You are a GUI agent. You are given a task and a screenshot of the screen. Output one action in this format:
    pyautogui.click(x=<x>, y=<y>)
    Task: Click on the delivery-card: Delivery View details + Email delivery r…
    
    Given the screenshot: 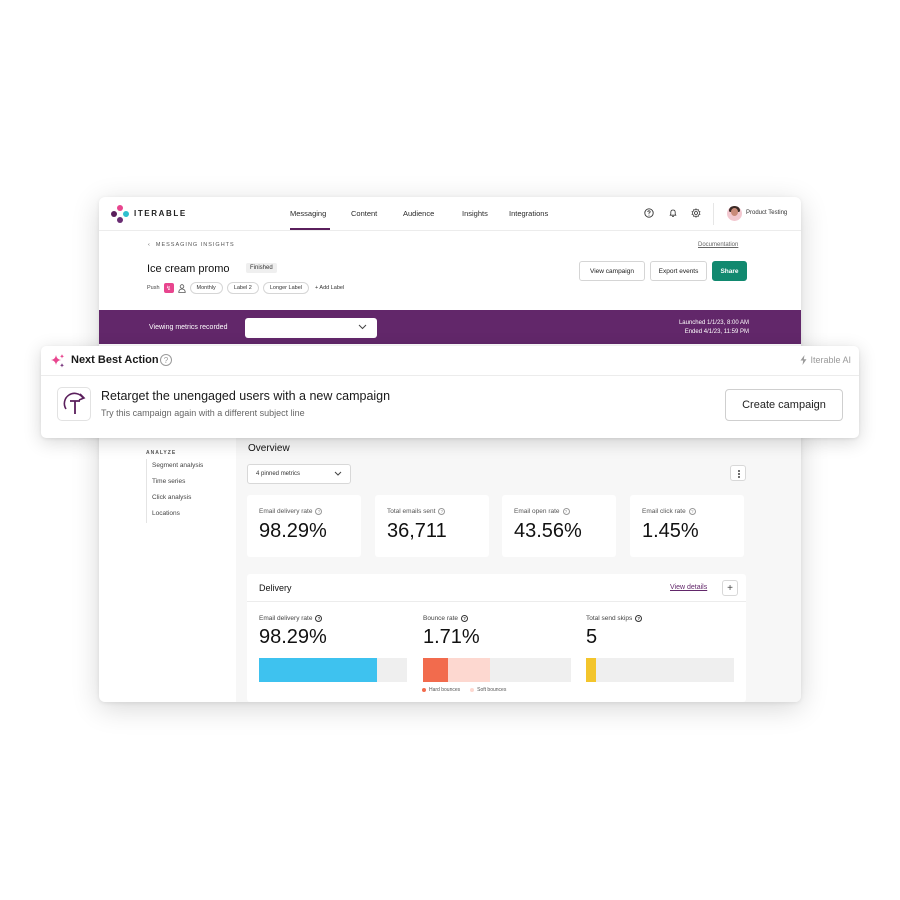 What is the action you would take?
    pyautogui.click(x=496, y=638)
    